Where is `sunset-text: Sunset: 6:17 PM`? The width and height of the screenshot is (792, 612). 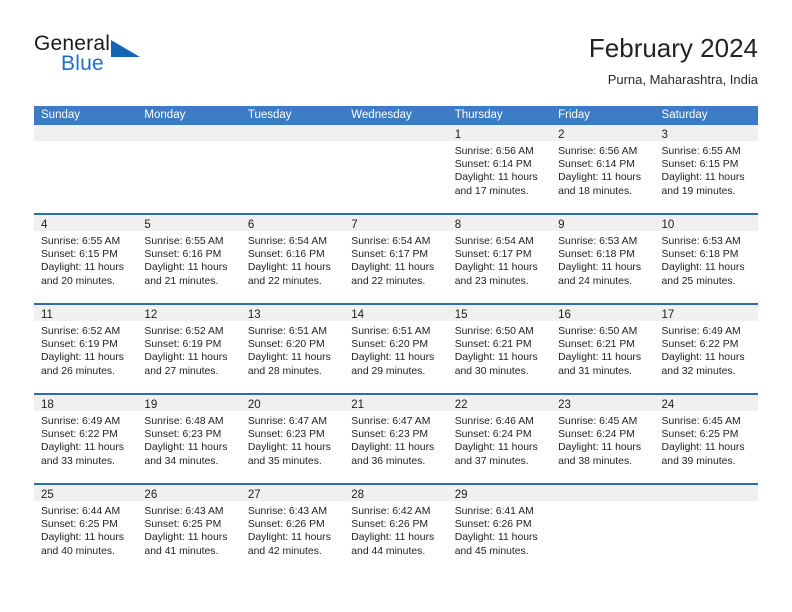 sunset-text: Sunset: 6:17 PM is located at coordinates (493, 255).